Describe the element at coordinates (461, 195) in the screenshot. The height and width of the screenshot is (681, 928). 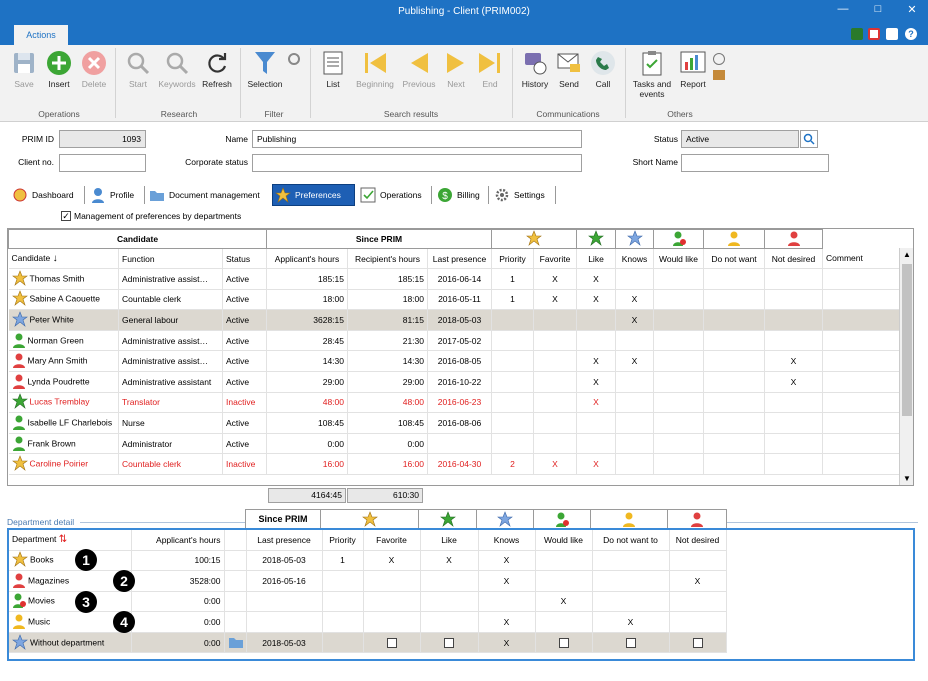
I see `tab-billing: $ Billing` at that location.